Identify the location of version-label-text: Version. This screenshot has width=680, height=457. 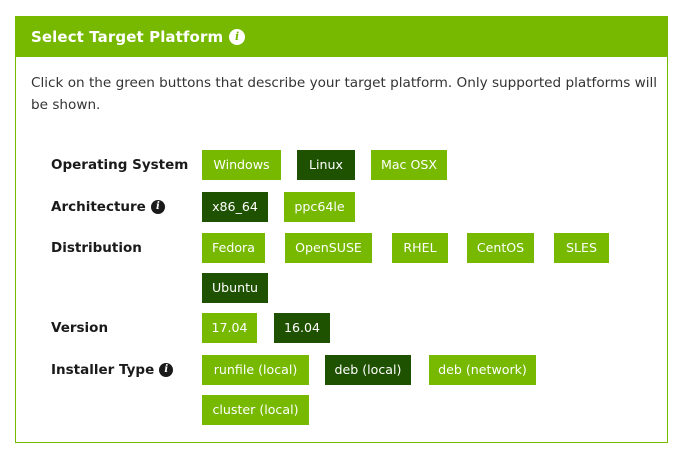
(80, 328).